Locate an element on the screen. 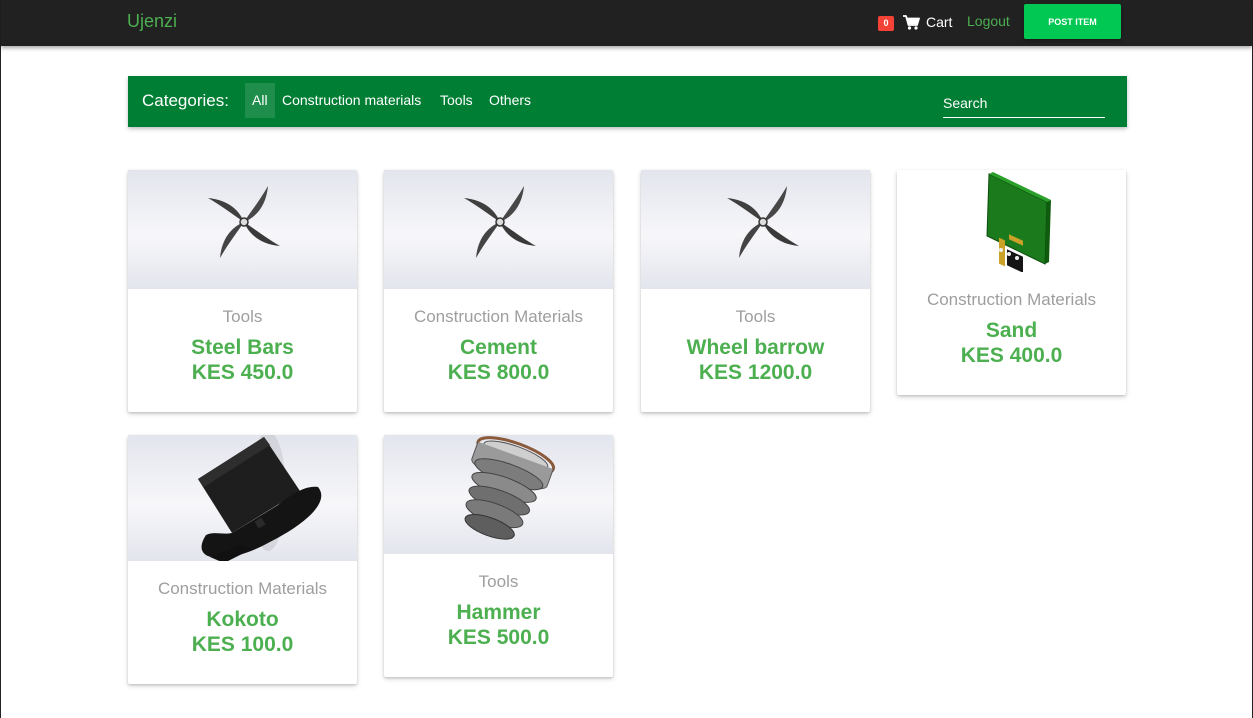 Image resolution: width=1253 pixels, height=718 pixels. search-input is located at coordinates (1024, 102).